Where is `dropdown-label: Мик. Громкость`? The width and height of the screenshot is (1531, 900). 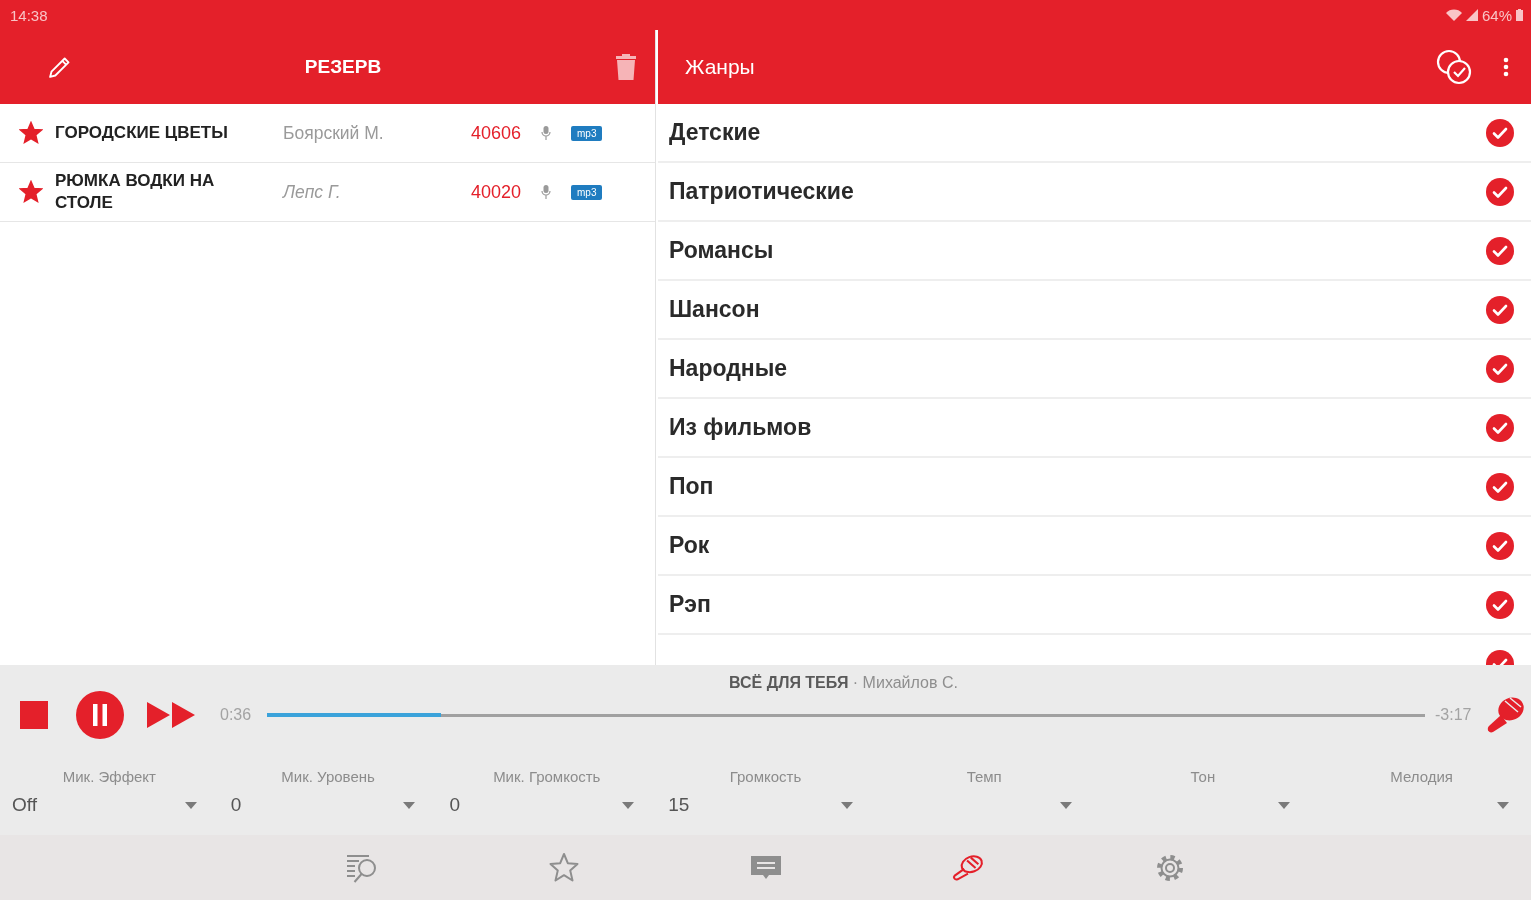 dropdown-label: Мик. Громкость is located at coordinates (547, 777).